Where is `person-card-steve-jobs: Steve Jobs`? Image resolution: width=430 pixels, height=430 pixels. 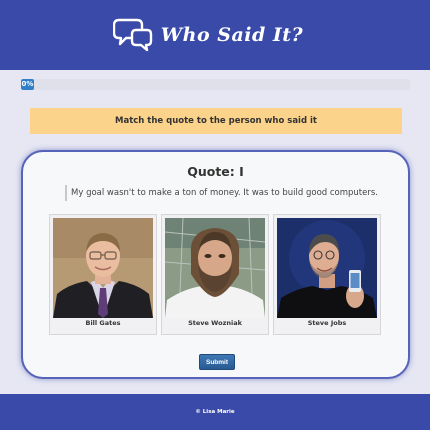
person-card-steve-jobs: Steve Jobs is located at coordinates (327, 274).